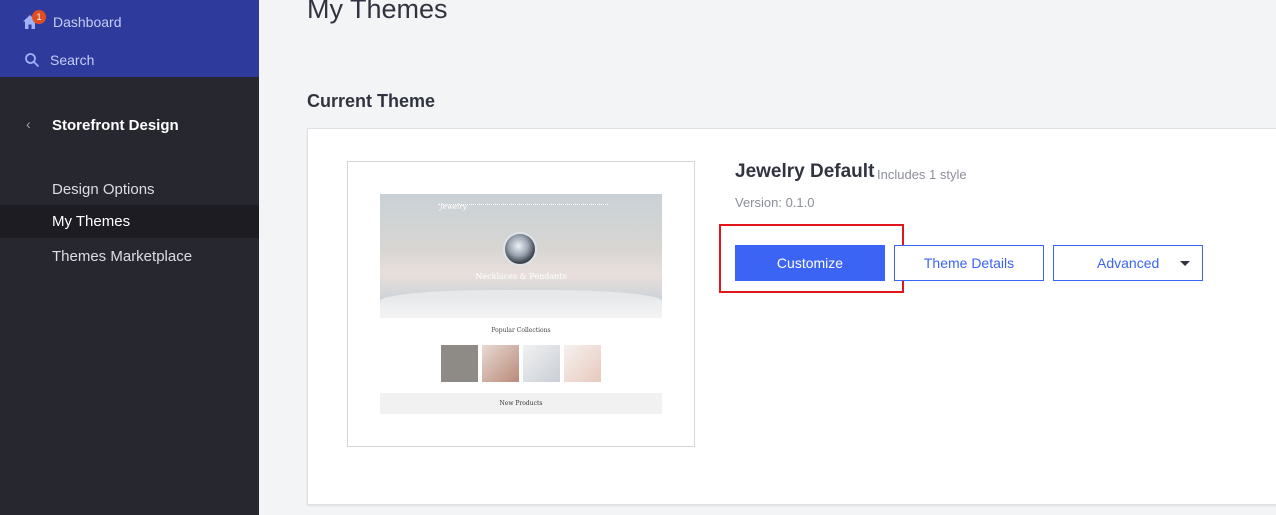  Describe the element at coordinates (805, 171) in the screenshot. I see `theme-name: Jewelry Default` at that location.